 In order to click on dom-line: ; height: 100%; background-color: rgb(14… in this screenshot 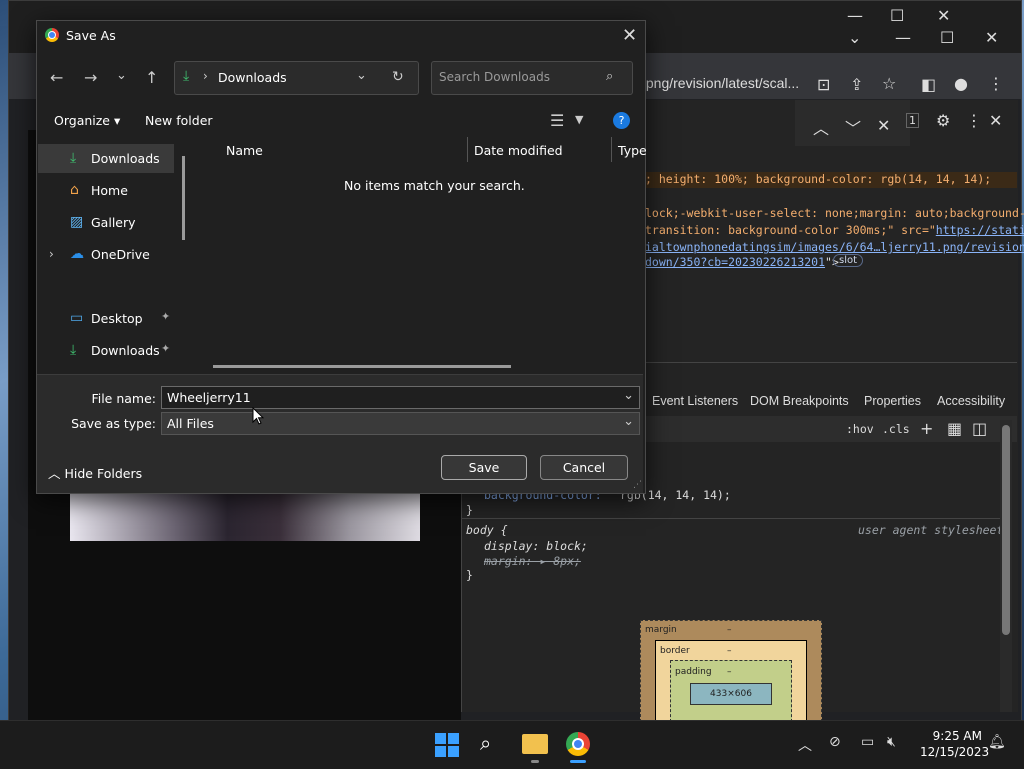, I will do `click(831, 180)`.